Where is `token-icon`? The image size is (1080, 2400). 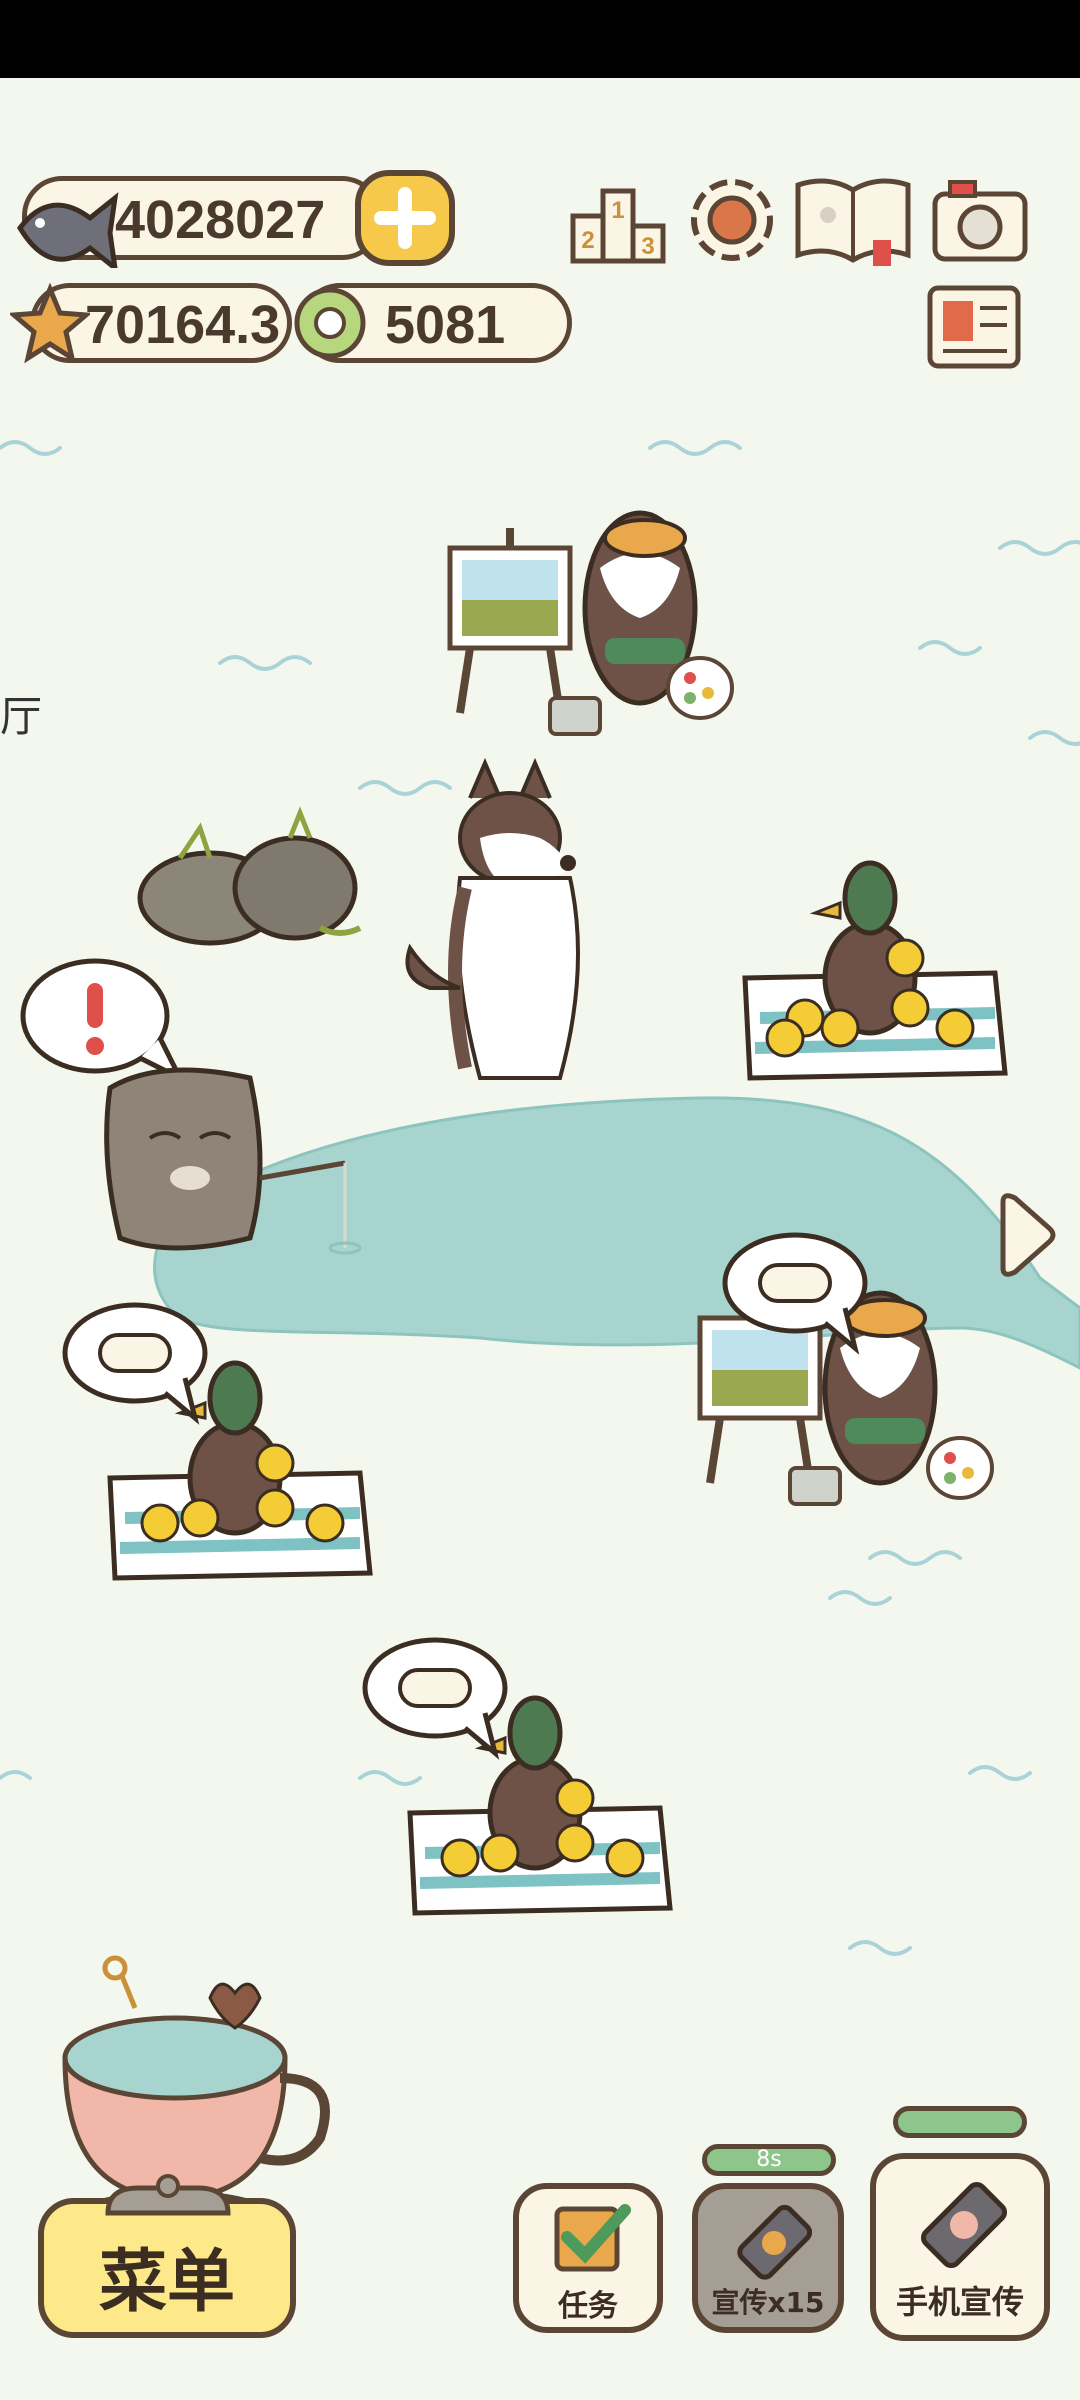 token-icon is located at coordinates (330, 323).